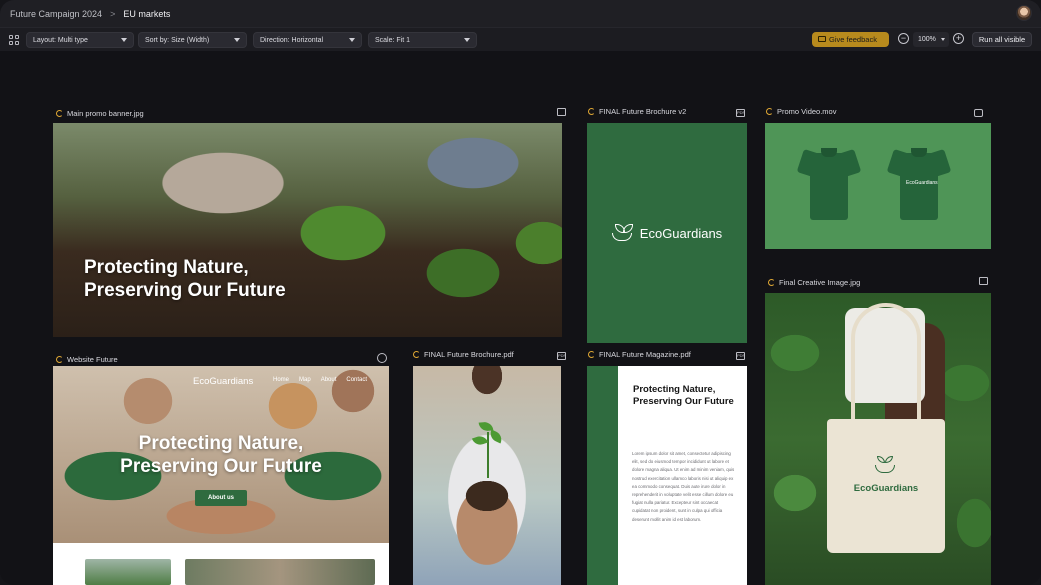 This screenshot has width=1041, height=585. What do you see at coordinates (1002, 39) in the screenshot?
I see `run-all-visible-button: Run all visible` at bounding box center [1002, 39].